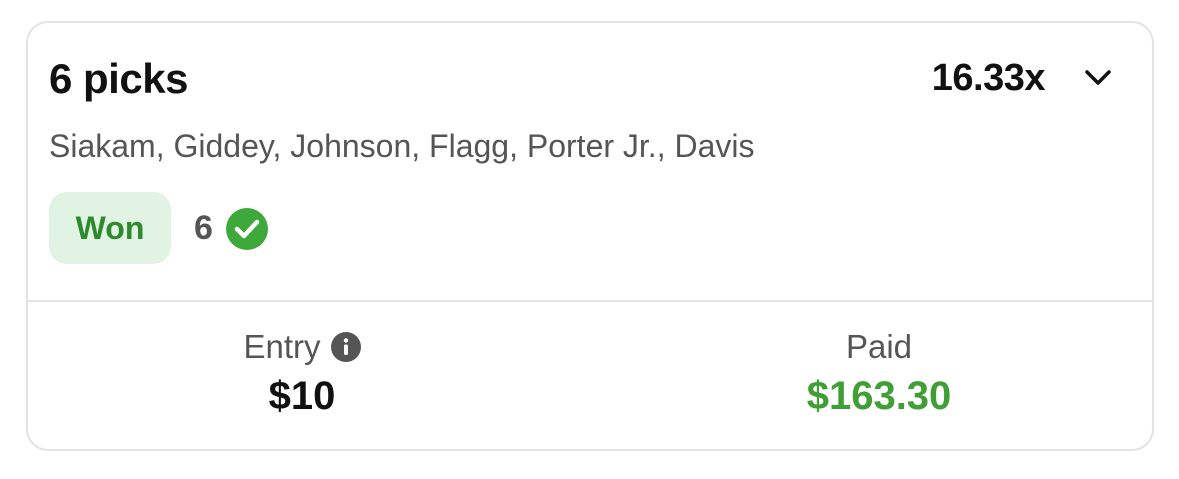 The width and height of the screenshot is (1179, 479). What do you see at coordinates (282, 346) in the screenshot?
I see `entry-label: Entry` at bounding box center [282, 346].